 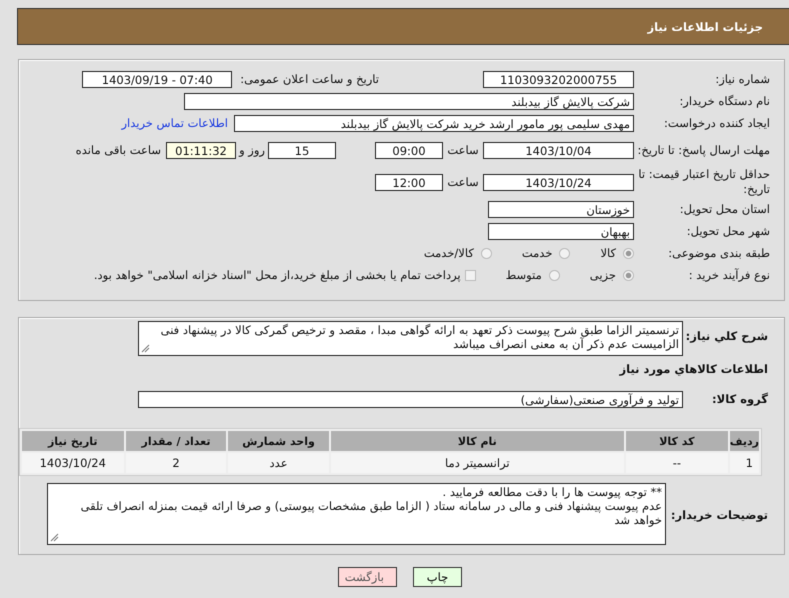 What do you see at coordinates (718, 253) in the screenshot?
I see `field-label: طبقه بندی موضوعی:` at bounding box center [718, 253].